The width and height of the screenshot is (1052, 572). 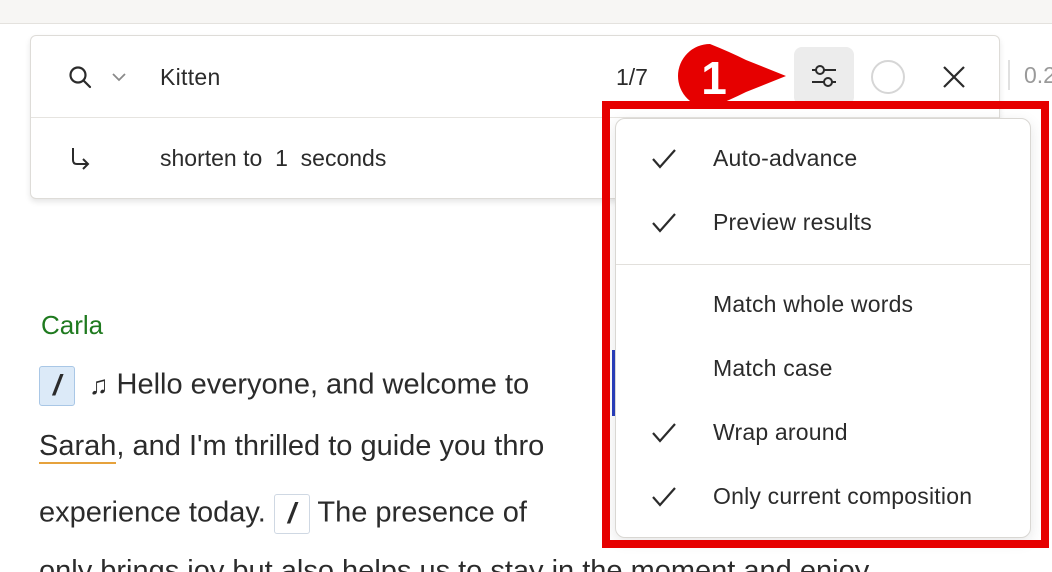 What do you see at coordinates (1009, 75) in the screenshot?
I see `toolbar-divider` at bounding box center [1009, 75].